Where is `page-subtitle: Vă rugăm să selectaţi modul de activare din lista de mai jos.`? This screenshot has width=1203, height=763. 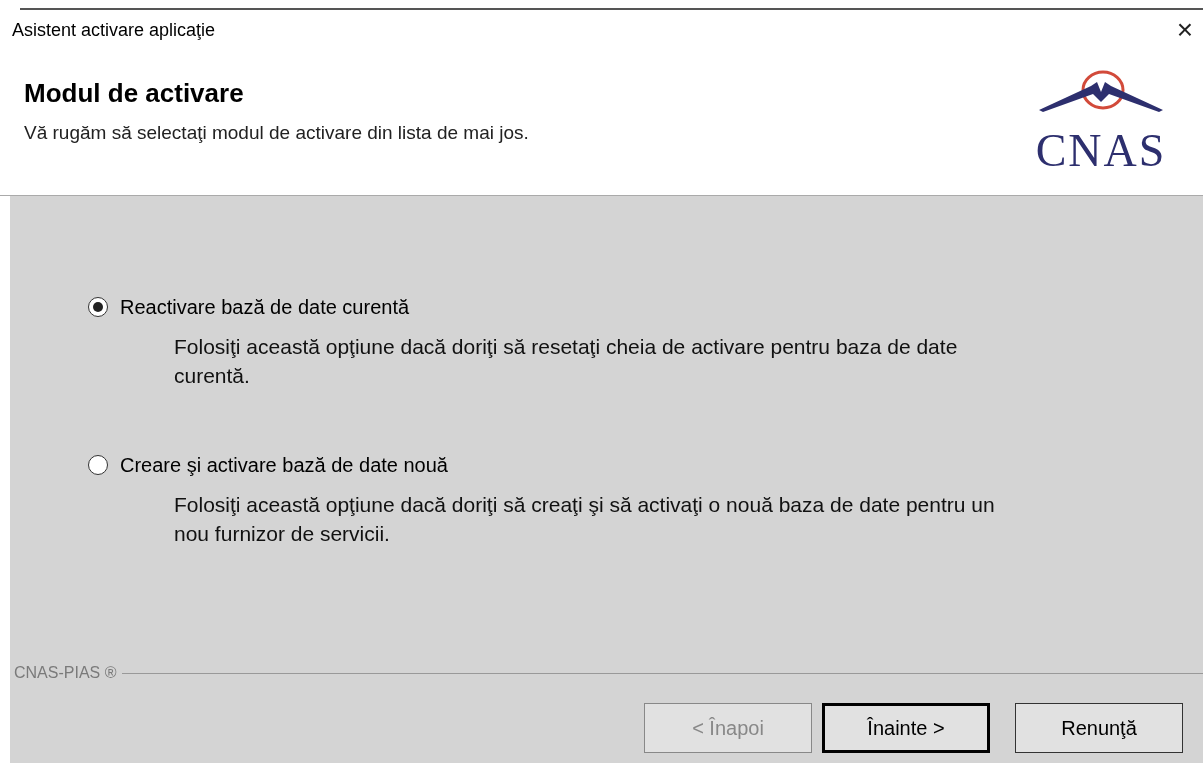 page-subtitle: Vă rugăm să selectaţi modul de activare din lista de mai jos. is located at coordinates (276, 133).